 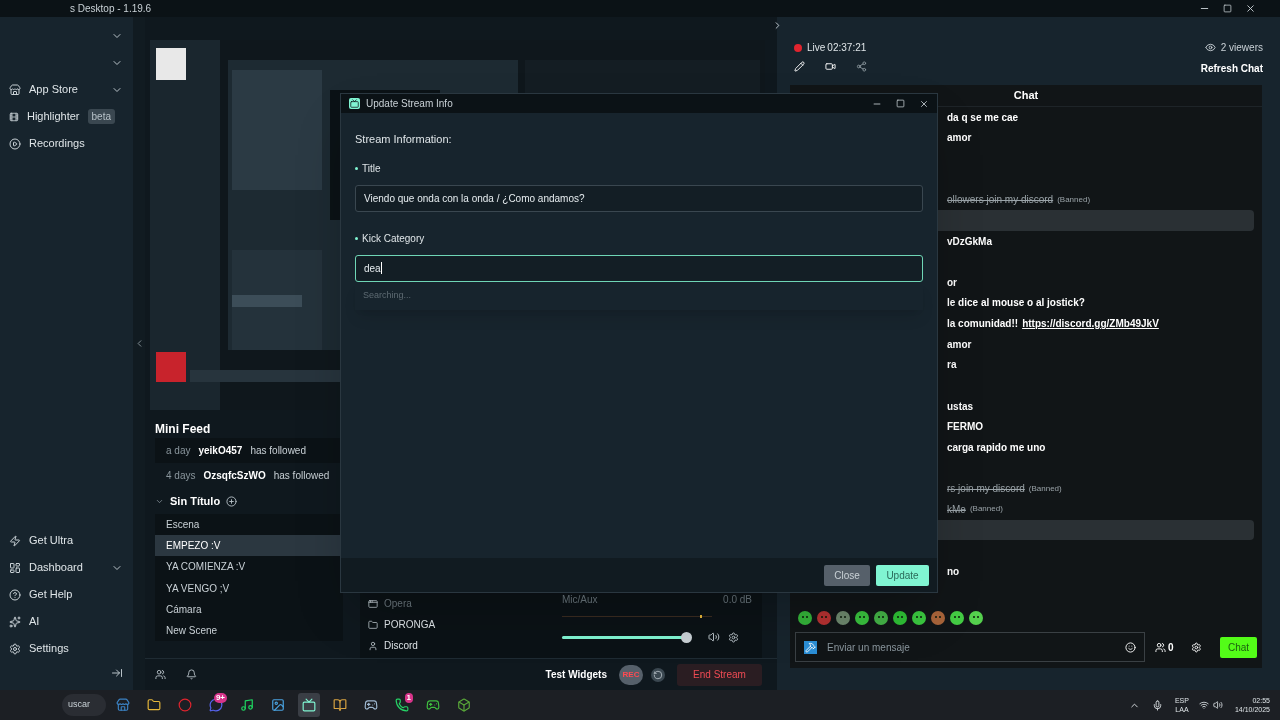 What do you see at coordinates (393, 239) in the screenshot?
I see `field-label: Kick Category` at bounding box center [393, 239].